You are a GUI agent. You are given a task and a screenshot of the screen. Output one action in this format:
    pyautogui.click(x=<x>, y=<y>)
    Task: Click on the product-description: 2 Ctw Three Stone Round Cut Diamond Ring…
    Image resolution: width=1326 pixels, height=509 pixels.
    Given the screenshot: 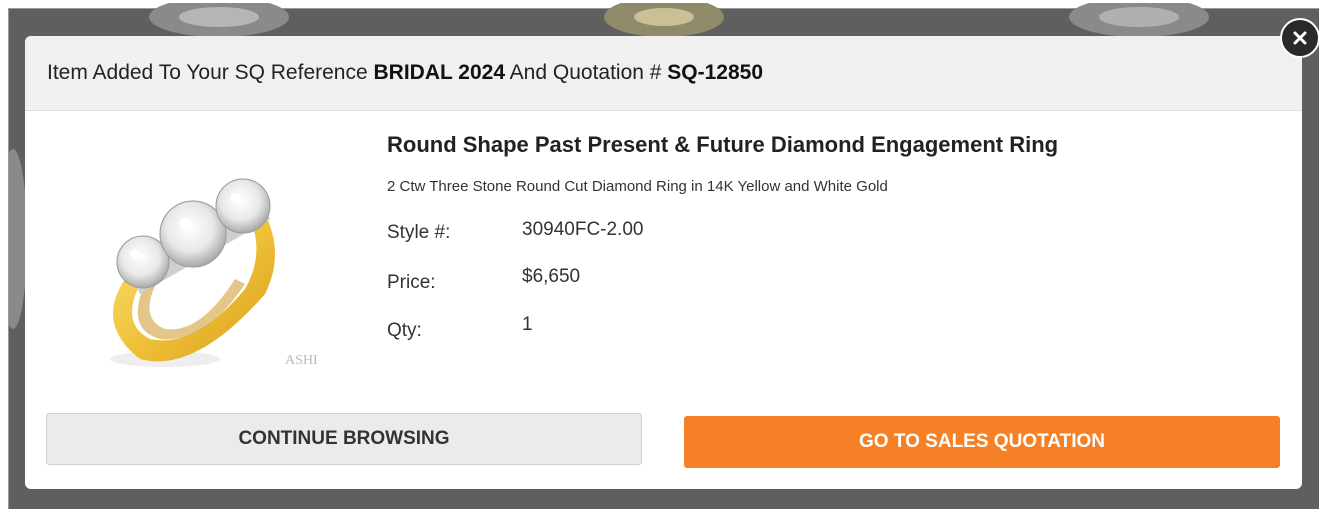 What is the action you would take?
    pyautogui.click(x=637, y=186)
    